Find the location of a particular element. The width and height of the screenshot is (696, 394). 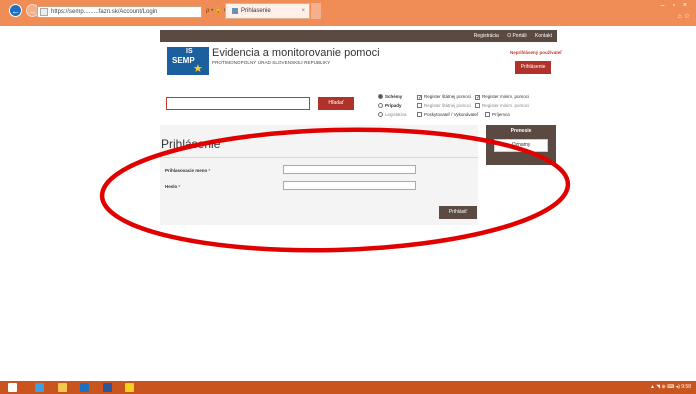

tab-close-icon: × is located at coordinates (303, 11).